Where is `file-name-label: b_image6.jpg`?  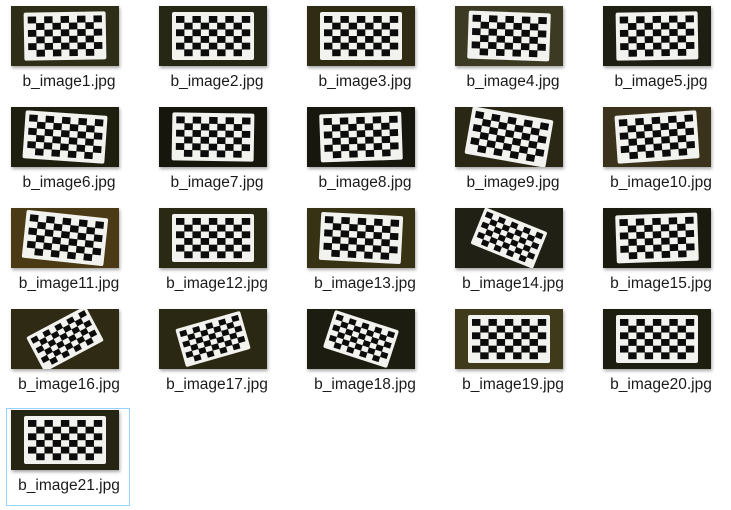 file-name-label: b_image6.jpg is located at coordinates (69, 182).